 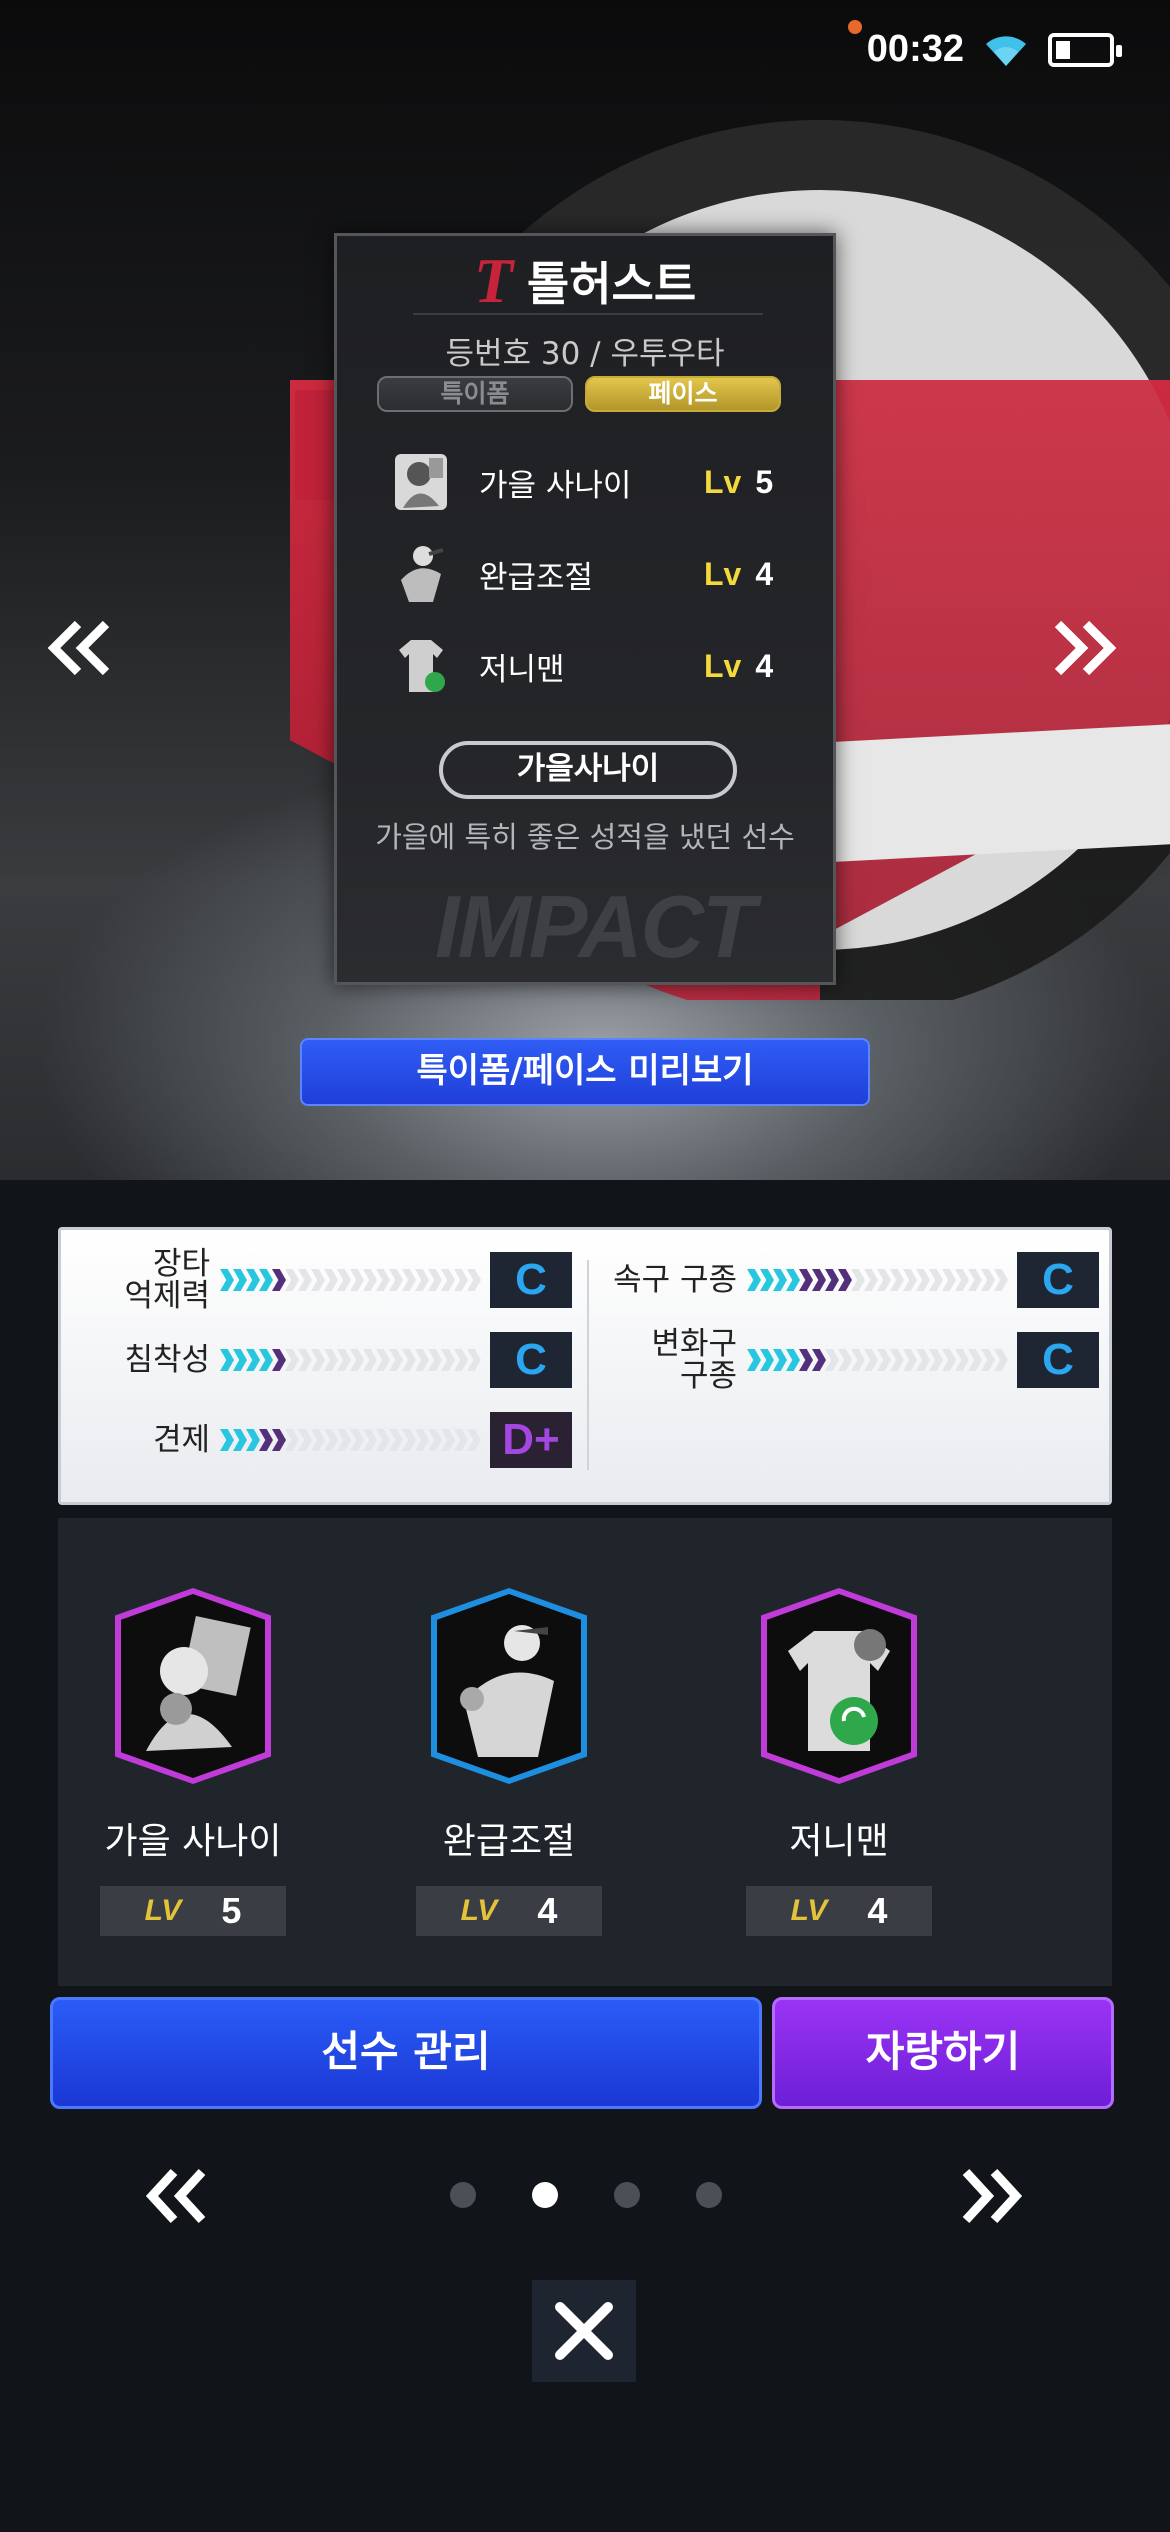 I want to click on next-player-arrow, so click(x=1090, y=653).